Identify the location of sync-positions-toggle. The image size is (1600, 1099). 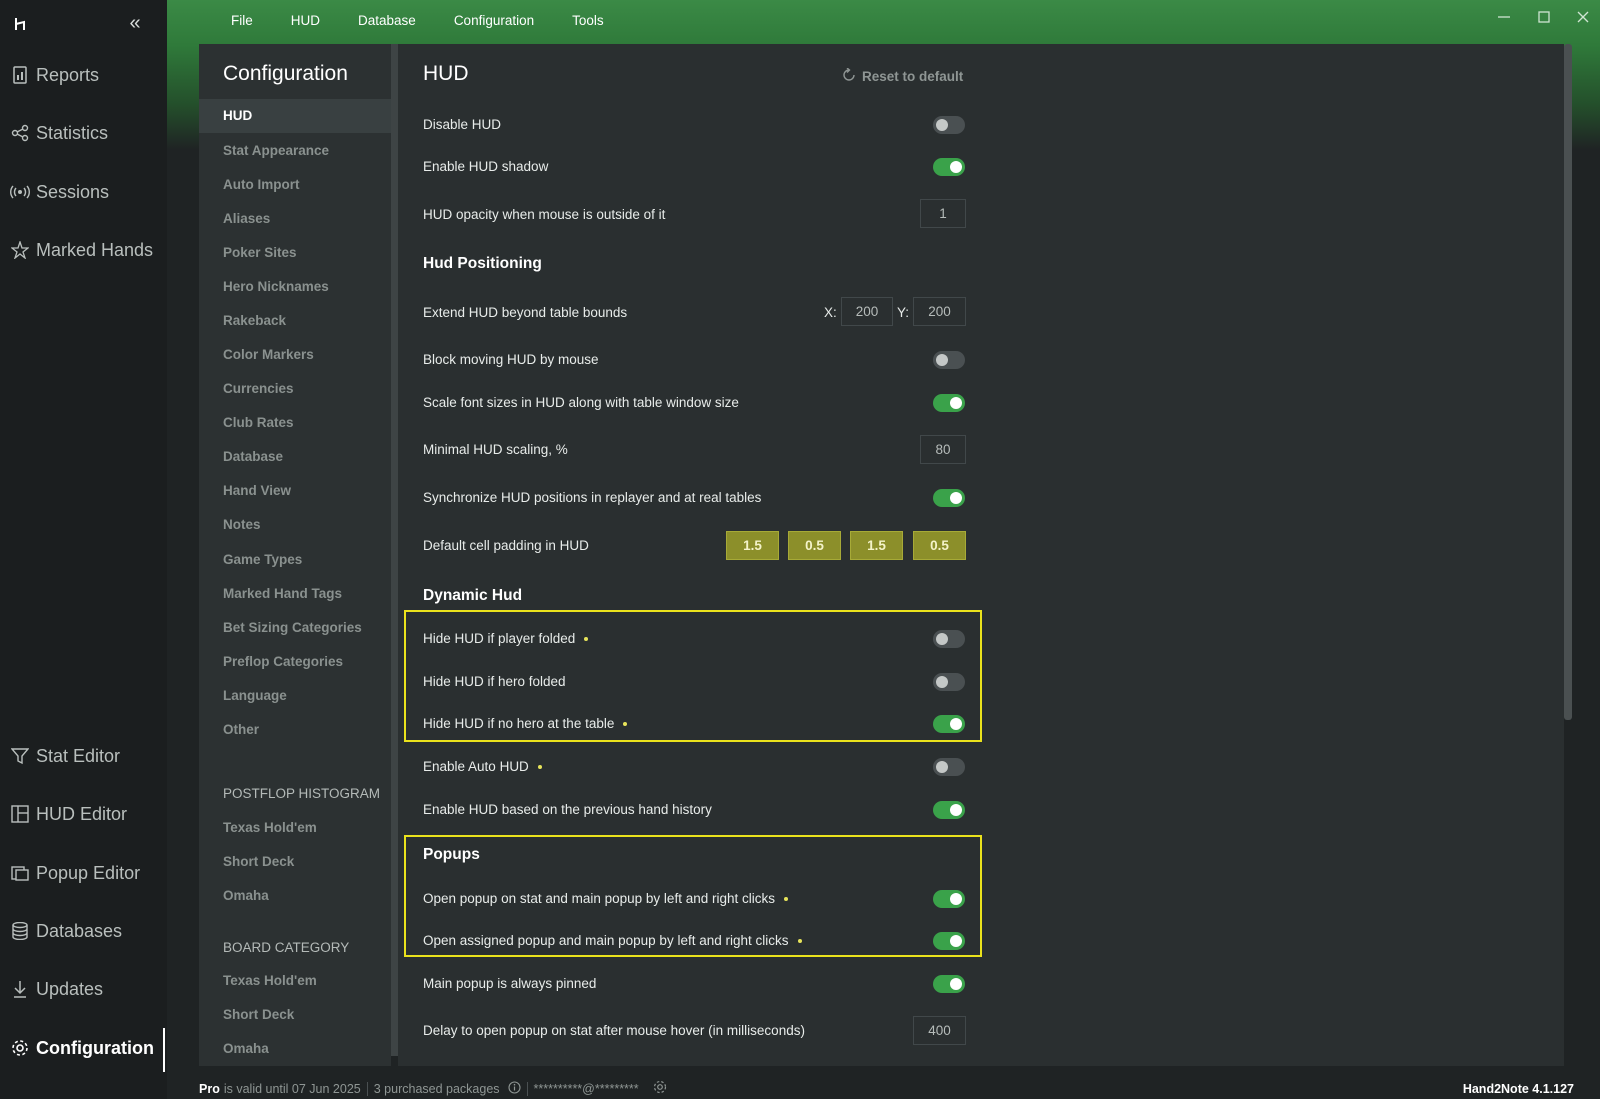
(949, 498).